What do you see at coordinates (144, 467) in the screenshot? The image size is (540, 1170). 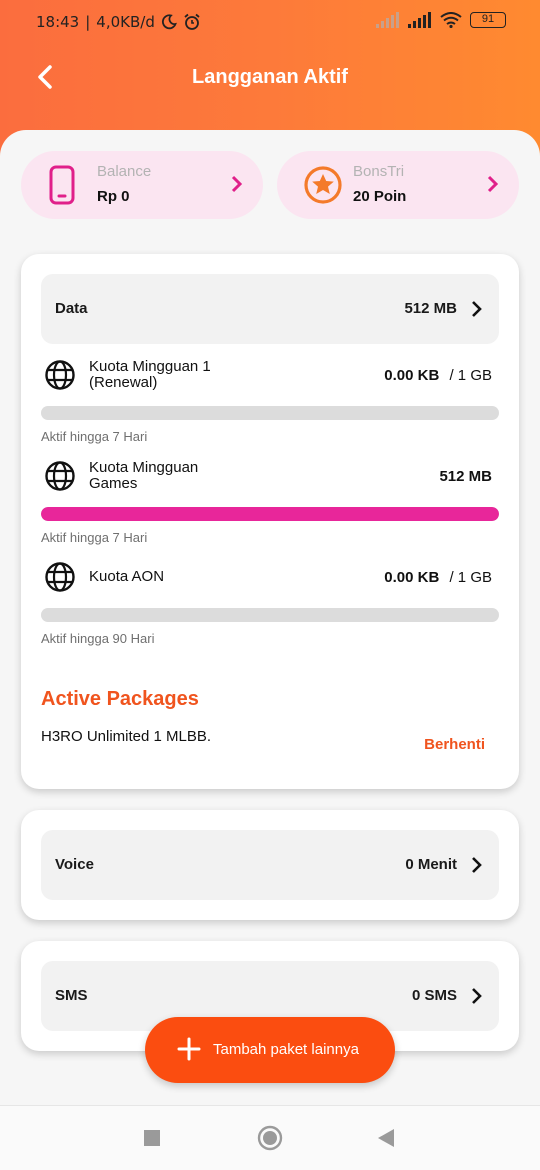 I see `quota-name-line1: Kuota Mingguan` at bounding box center [144, 467].